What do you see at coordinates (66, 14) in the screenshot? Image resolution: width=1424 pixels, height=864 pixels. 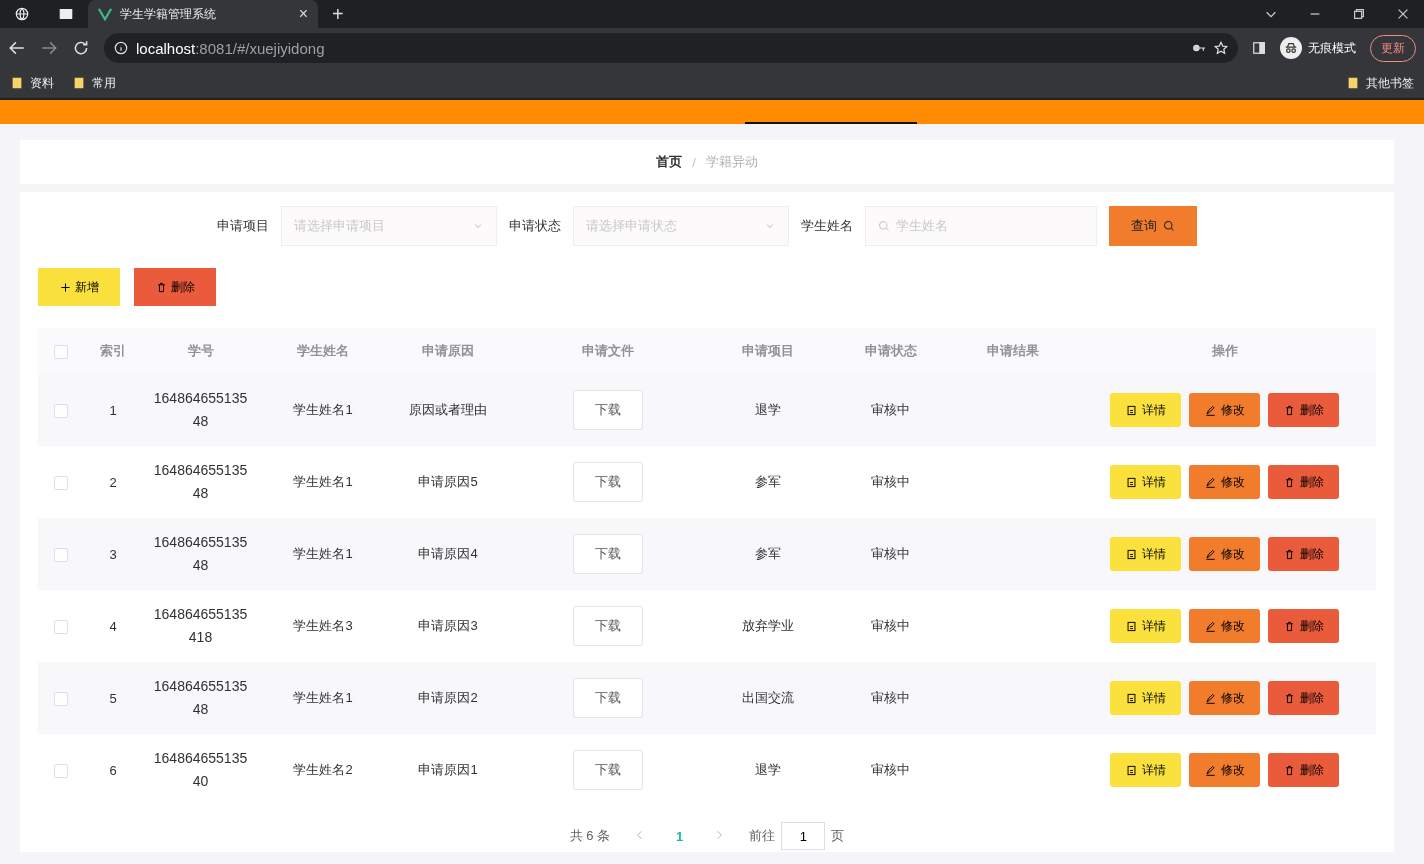 I see `window-icon` at bounding box center [66, 14].